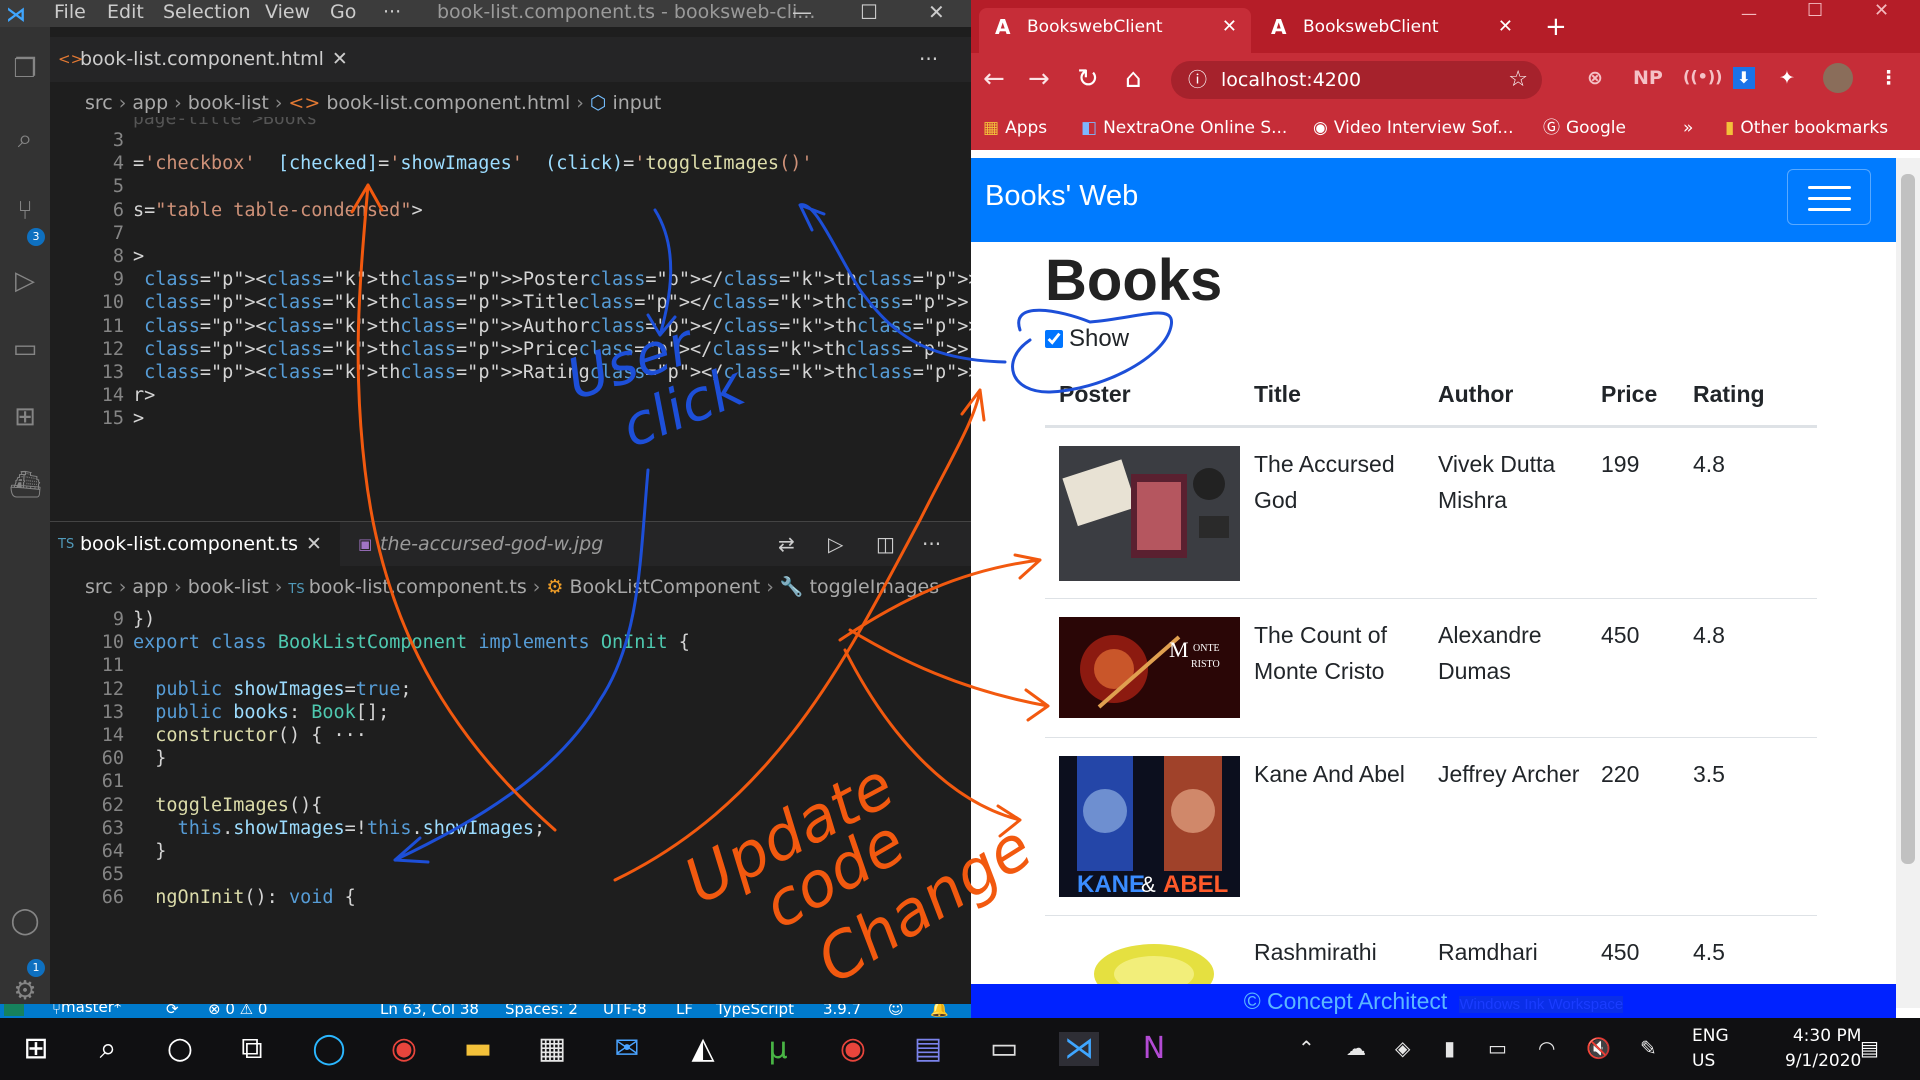  I want to click on cursor-position: Ln 63, Col 38, so click(429, 1010).